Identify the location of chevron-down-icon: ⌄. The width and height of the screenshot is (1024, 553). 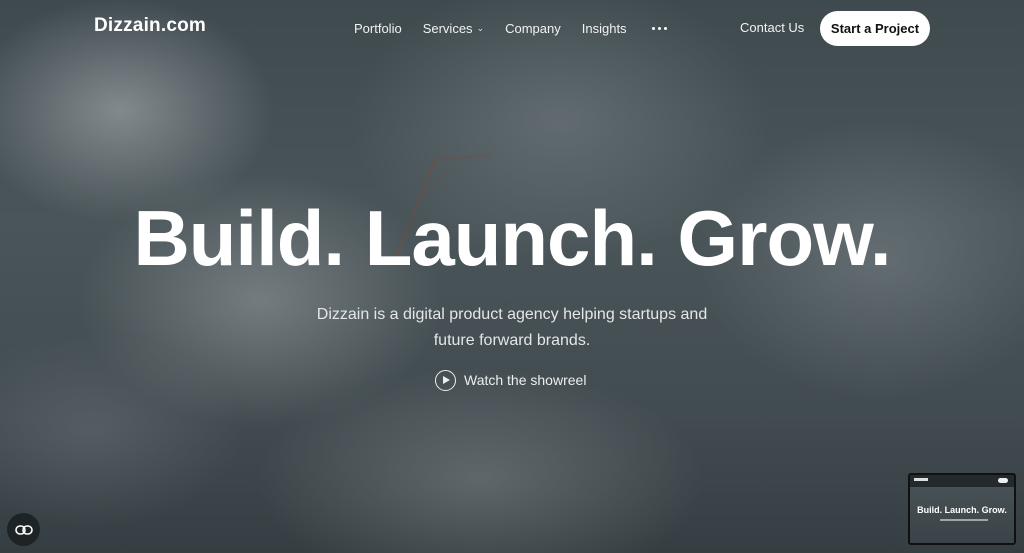
(480, 27).